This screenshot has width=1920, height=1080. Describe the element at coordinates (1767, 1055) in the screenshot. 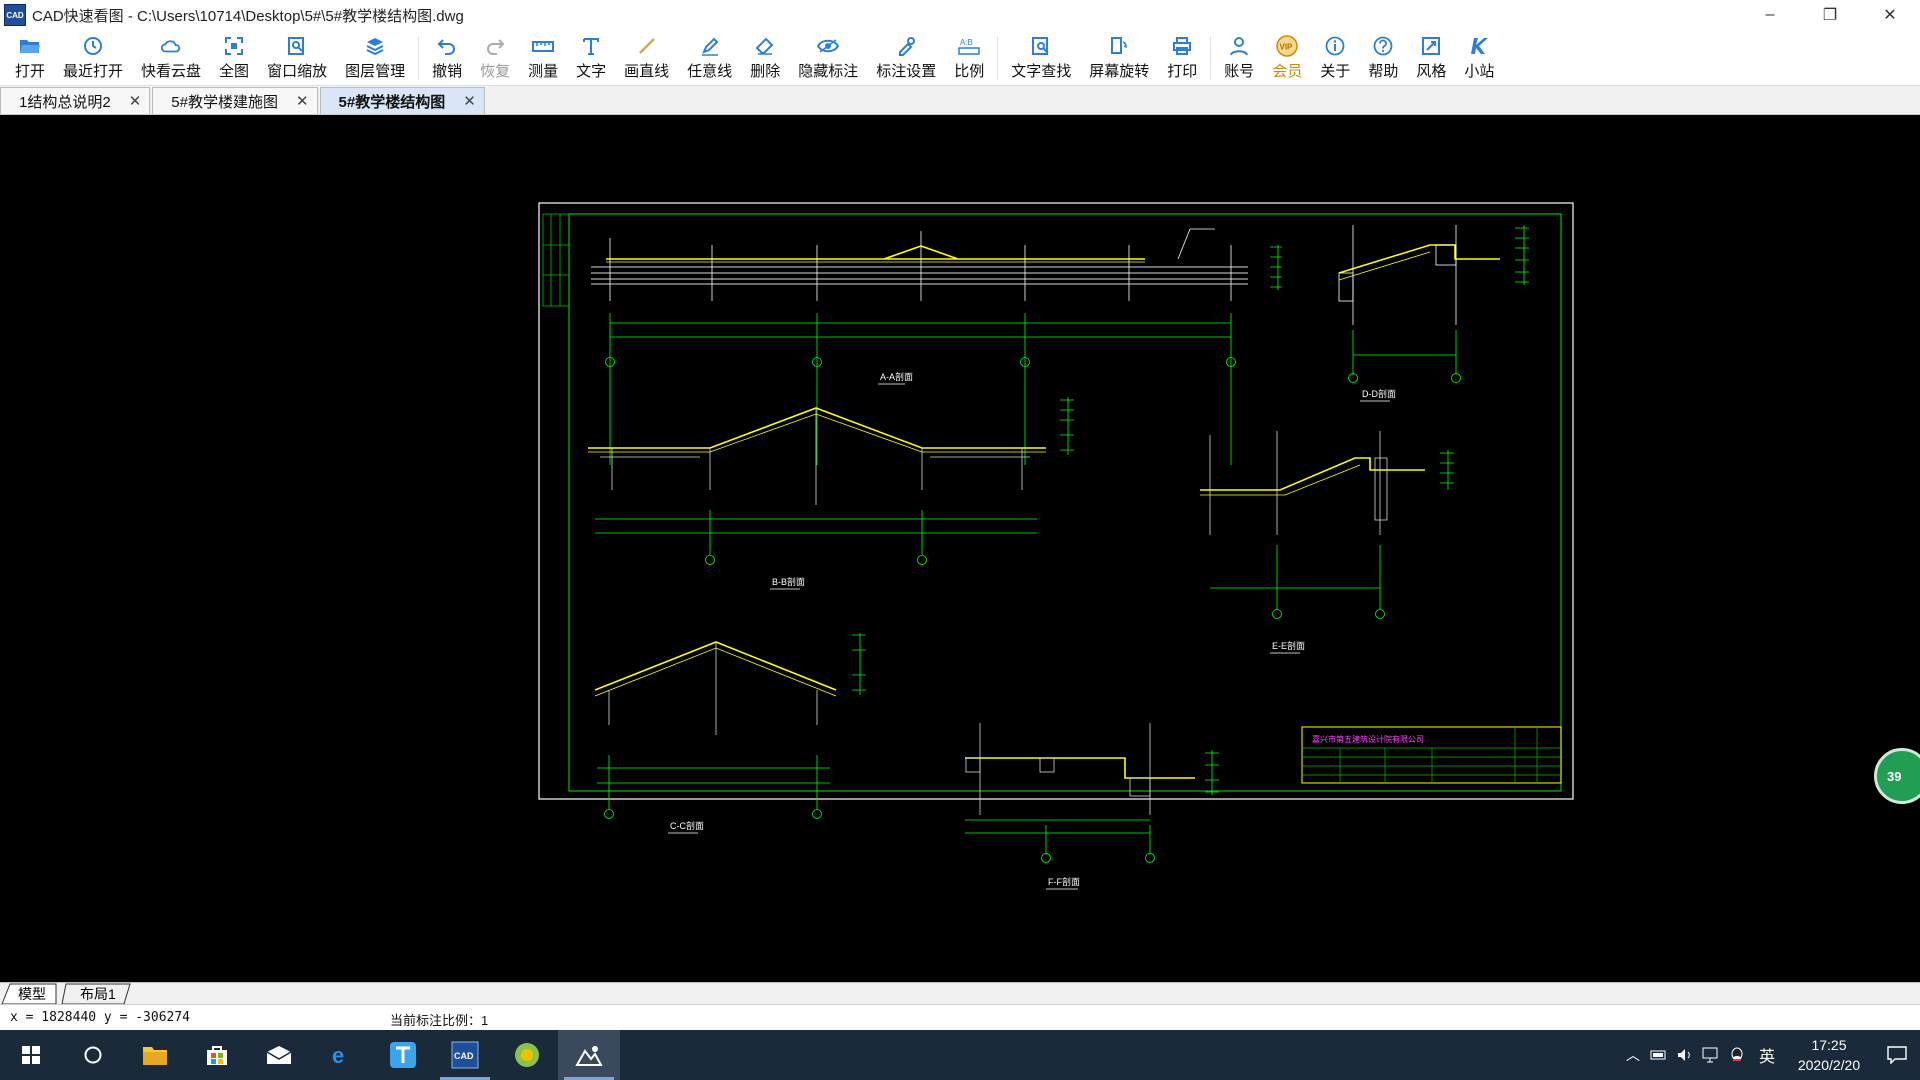

I see `ime-indicator: 英` at that location.